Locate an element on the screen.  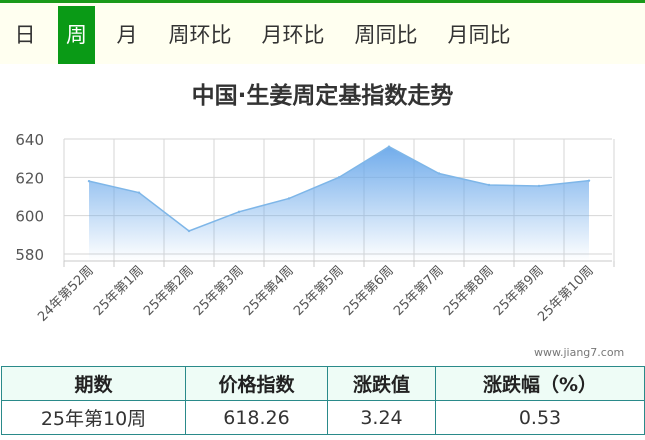
y-tick-label: 640 is located at coordinates (29, 140).